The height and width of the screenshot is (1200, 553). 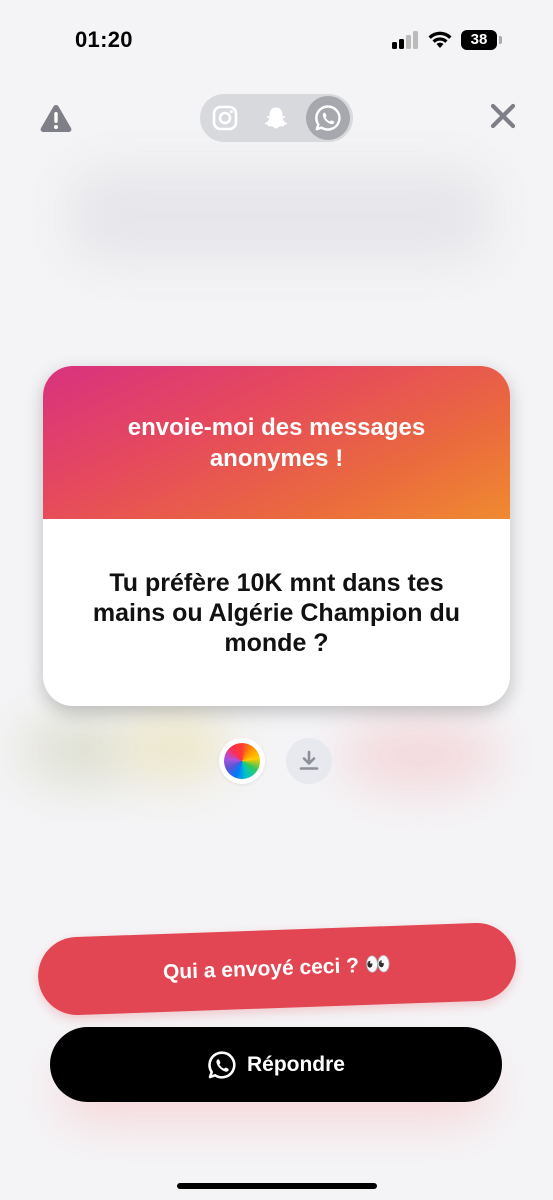 I want to click on status-bar: 01:20 38, so click(x=276, y=40).